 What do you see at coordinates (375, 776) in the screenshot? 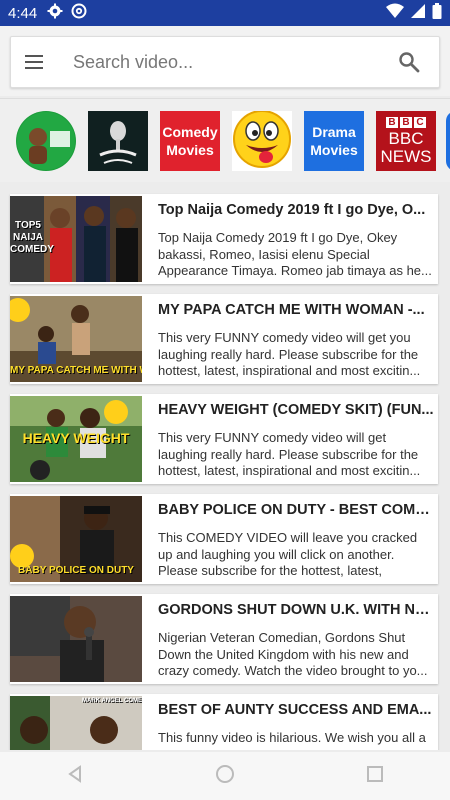
I see `recents-icon` at bounding box center [375, 776].